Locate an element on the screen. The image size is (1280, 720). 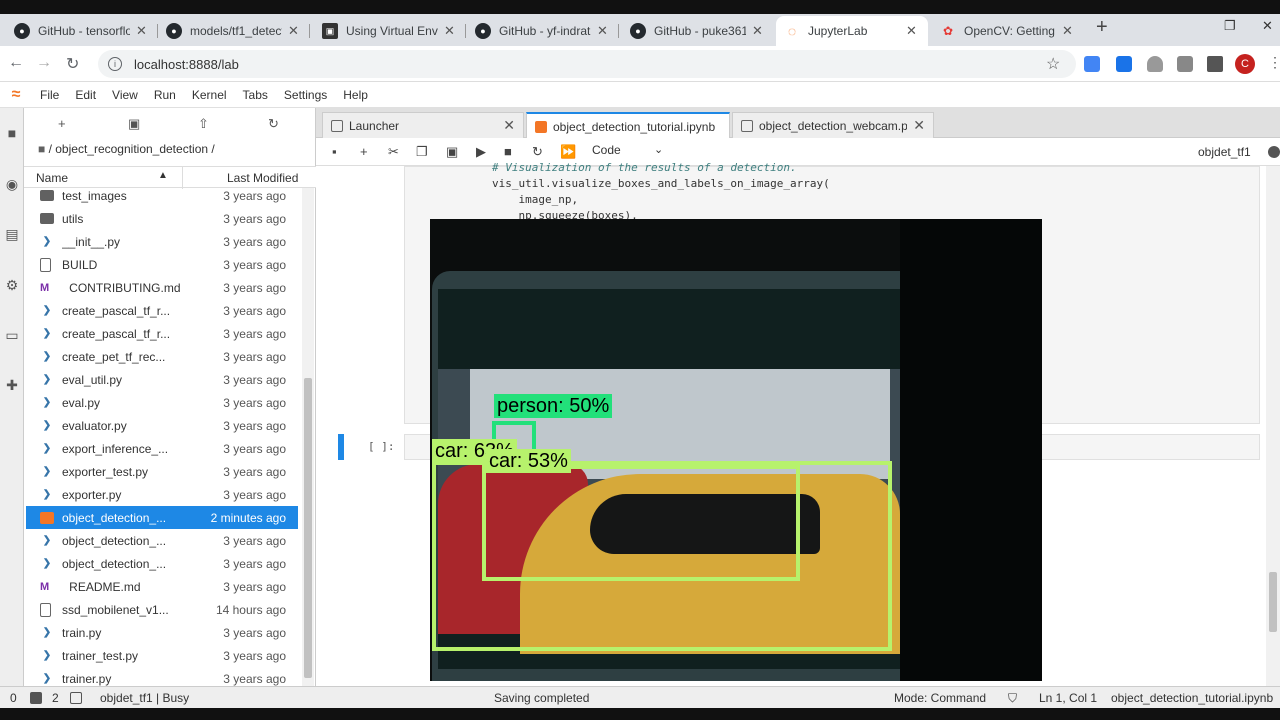
breadcrumb: ■ / object_recognition_detection / is located at coordinates (126, 149).